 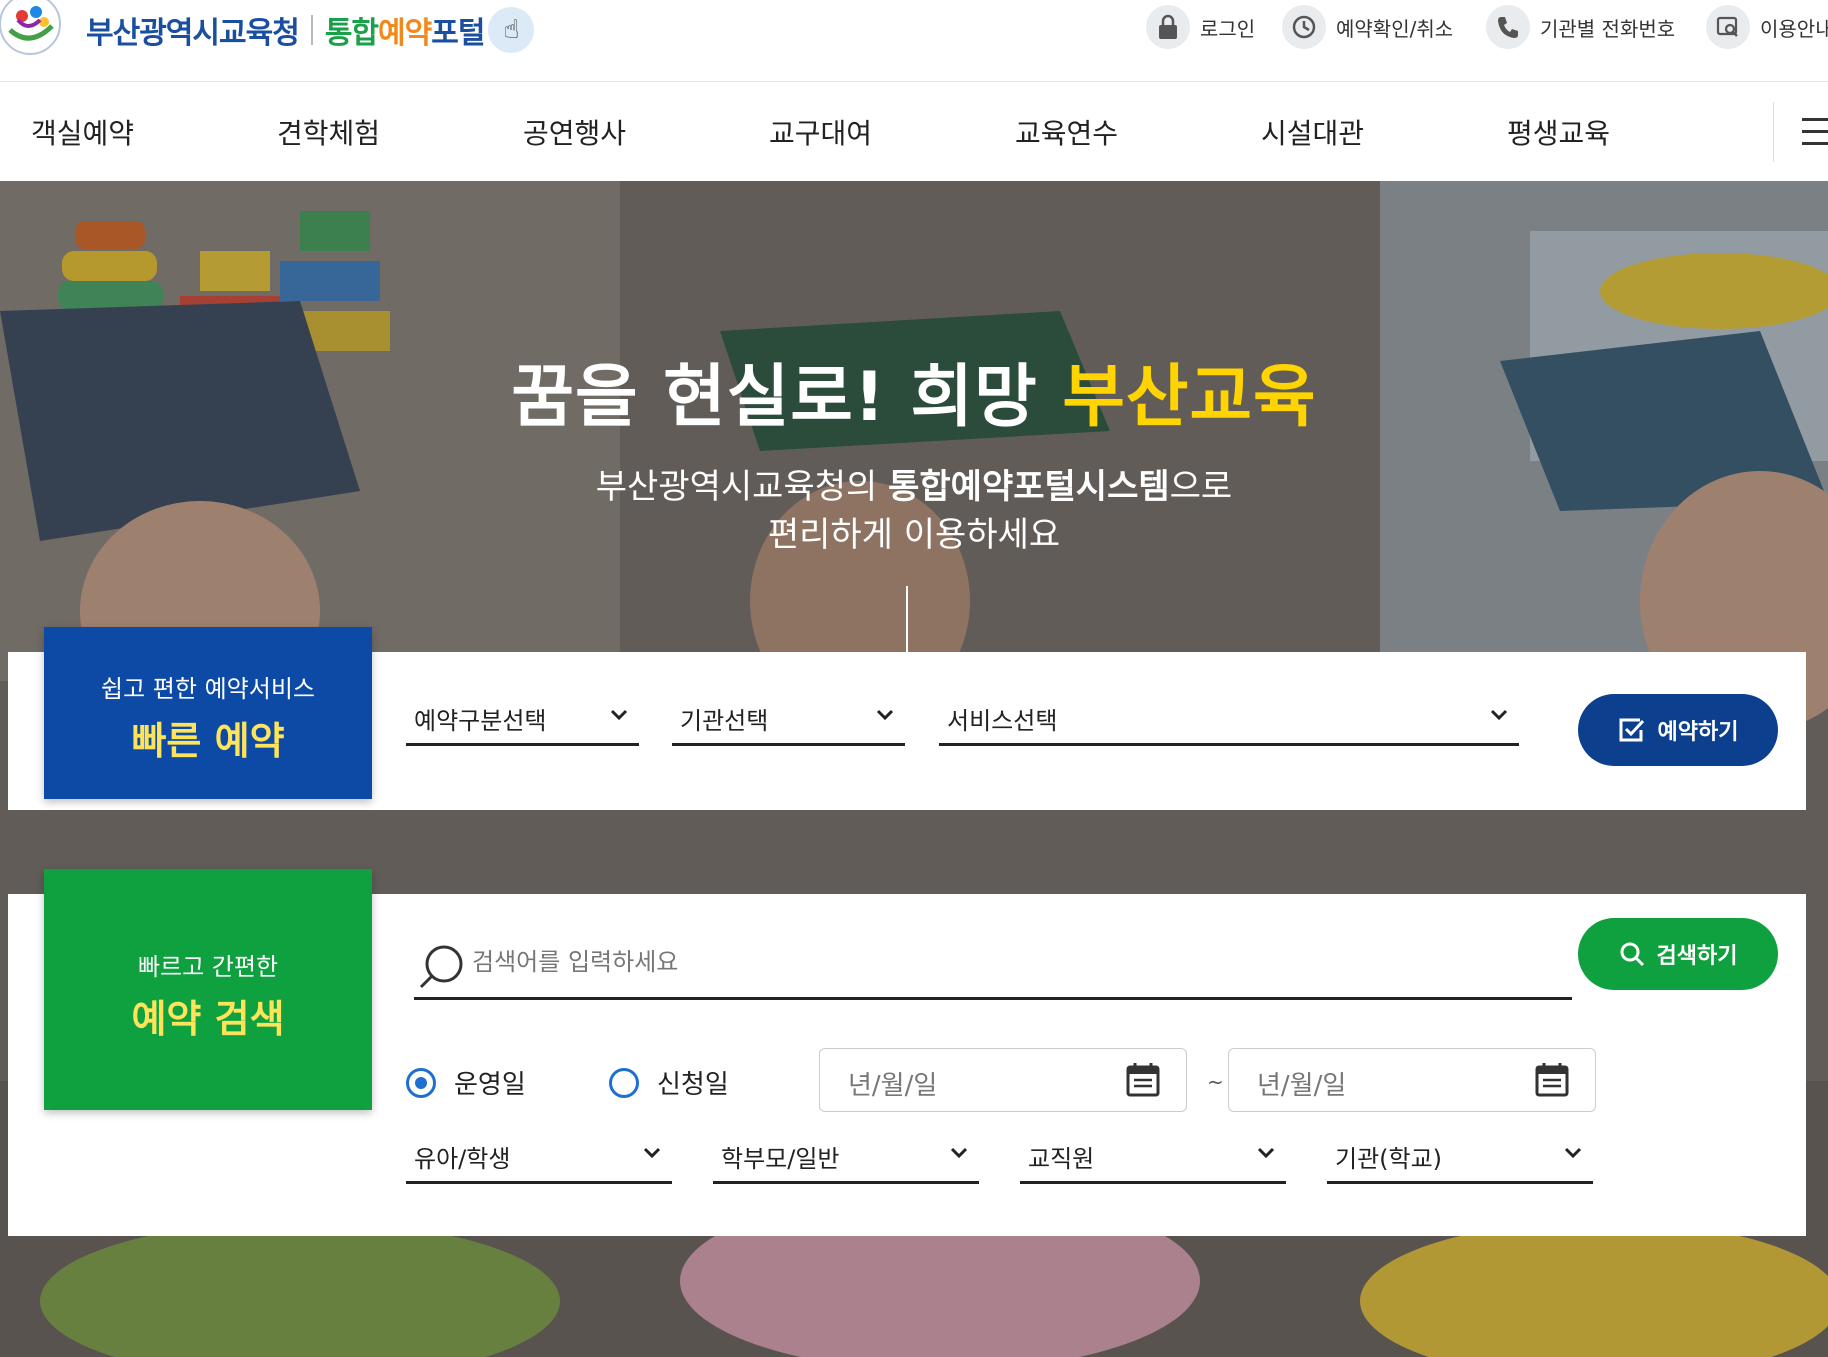 What do you see at coordinates (311, 30) in the screenshot?
I see `logo-divider` at bounding box center [311, 30].